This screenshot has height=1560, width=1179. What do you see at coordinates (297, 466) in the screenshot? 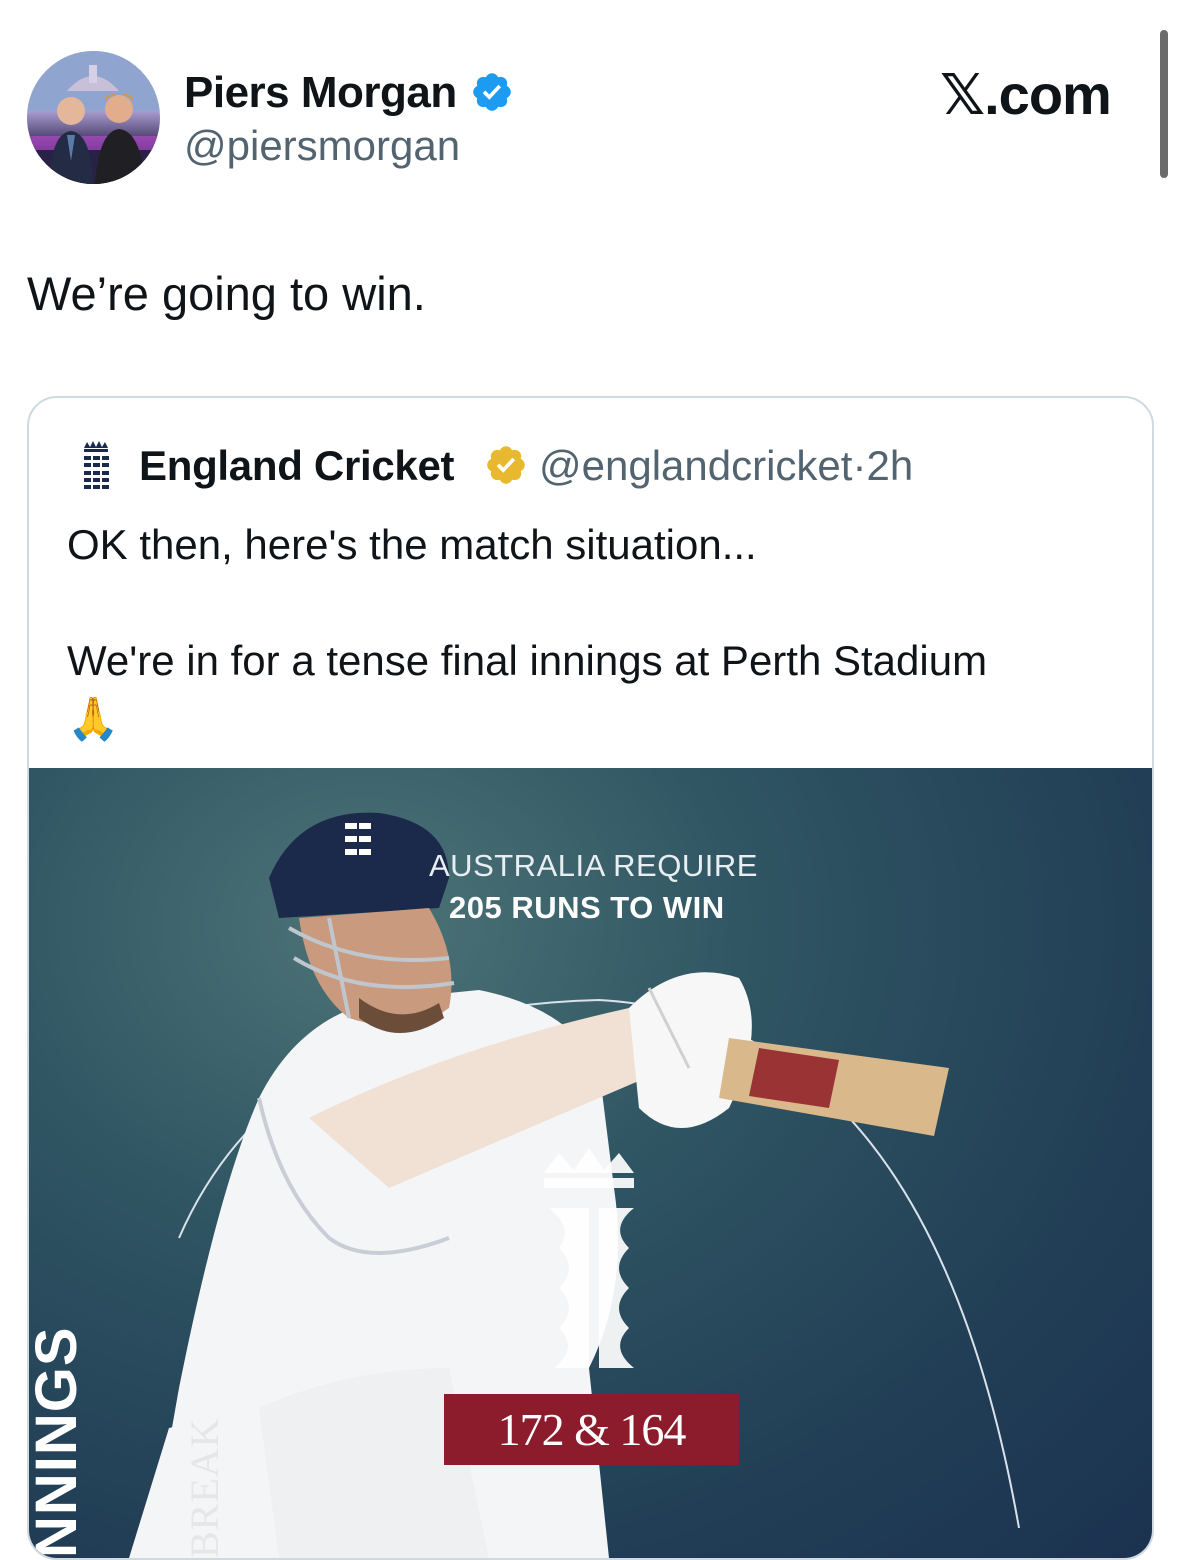
I see `quoted-author-name: England Cricket` at bounding box center [297, 466].